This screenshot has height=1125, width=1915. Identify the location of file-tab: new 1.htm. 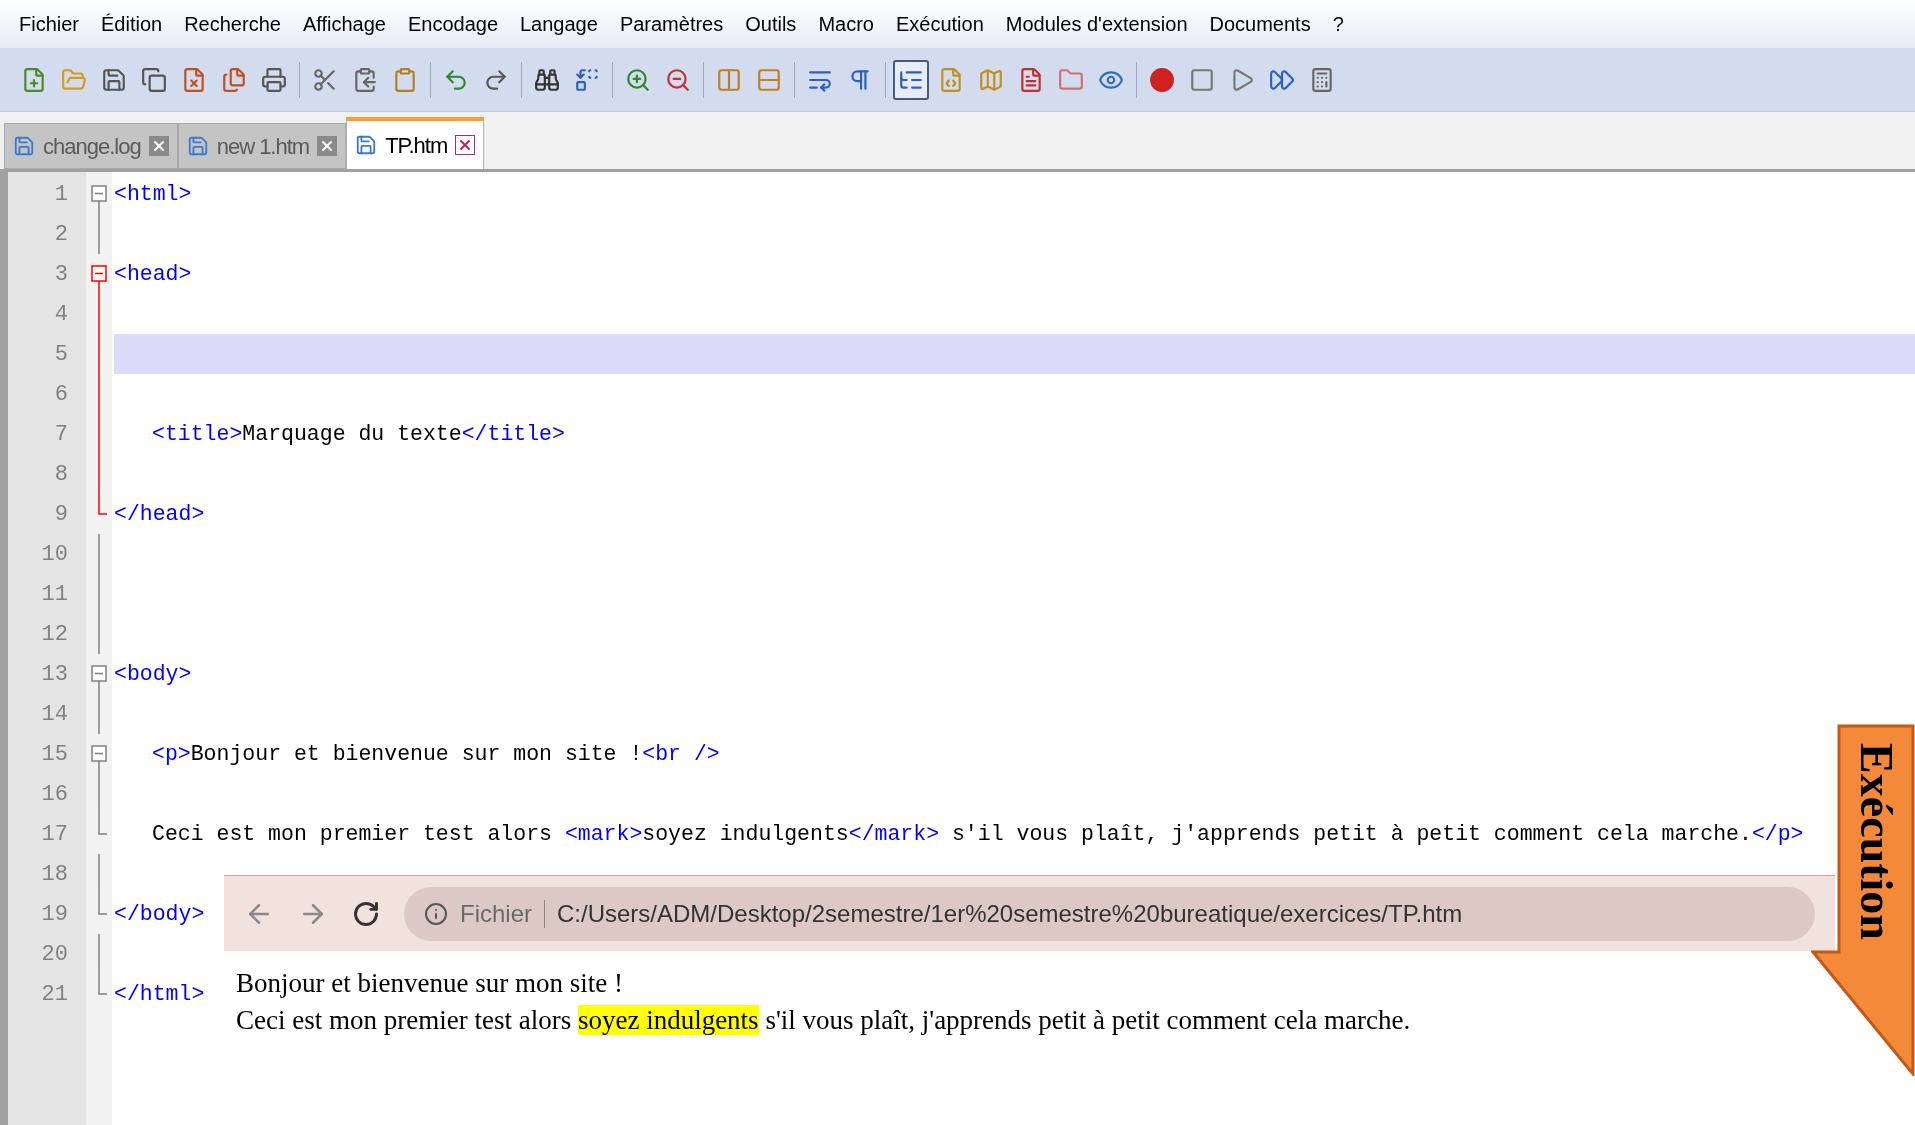
(262, 146).